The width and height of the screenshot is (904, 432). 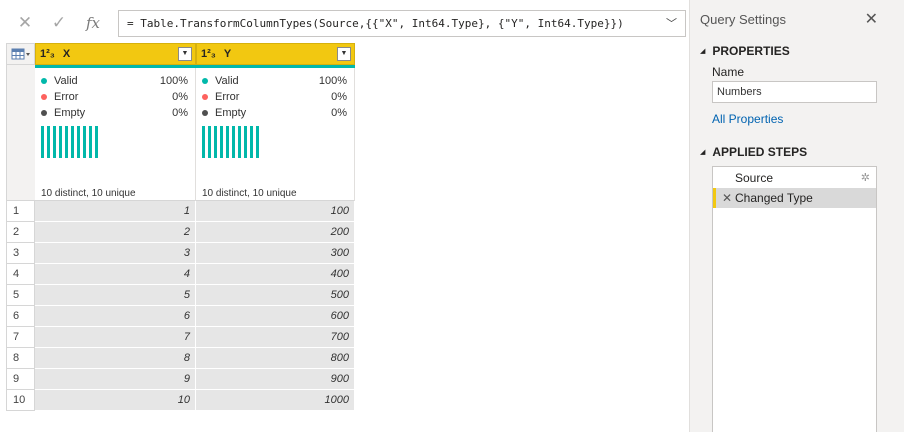 I want to click on row-number: 4, so click(x=20, y=274).